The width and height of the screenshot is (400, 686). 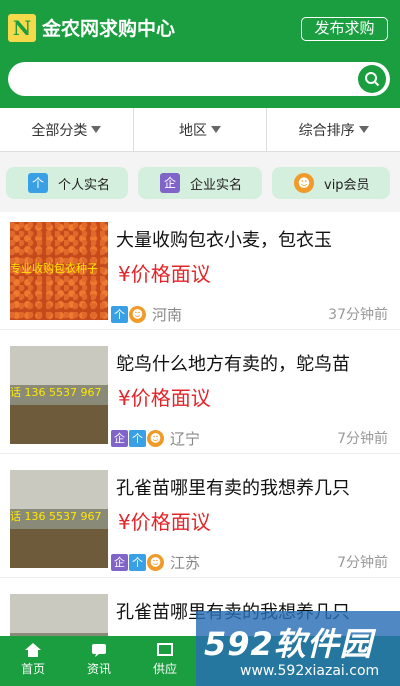 What do you see at coordinates (164, 669) in the screenshot?
I see `nav-label: 供应` at bounding box center [164, 669].